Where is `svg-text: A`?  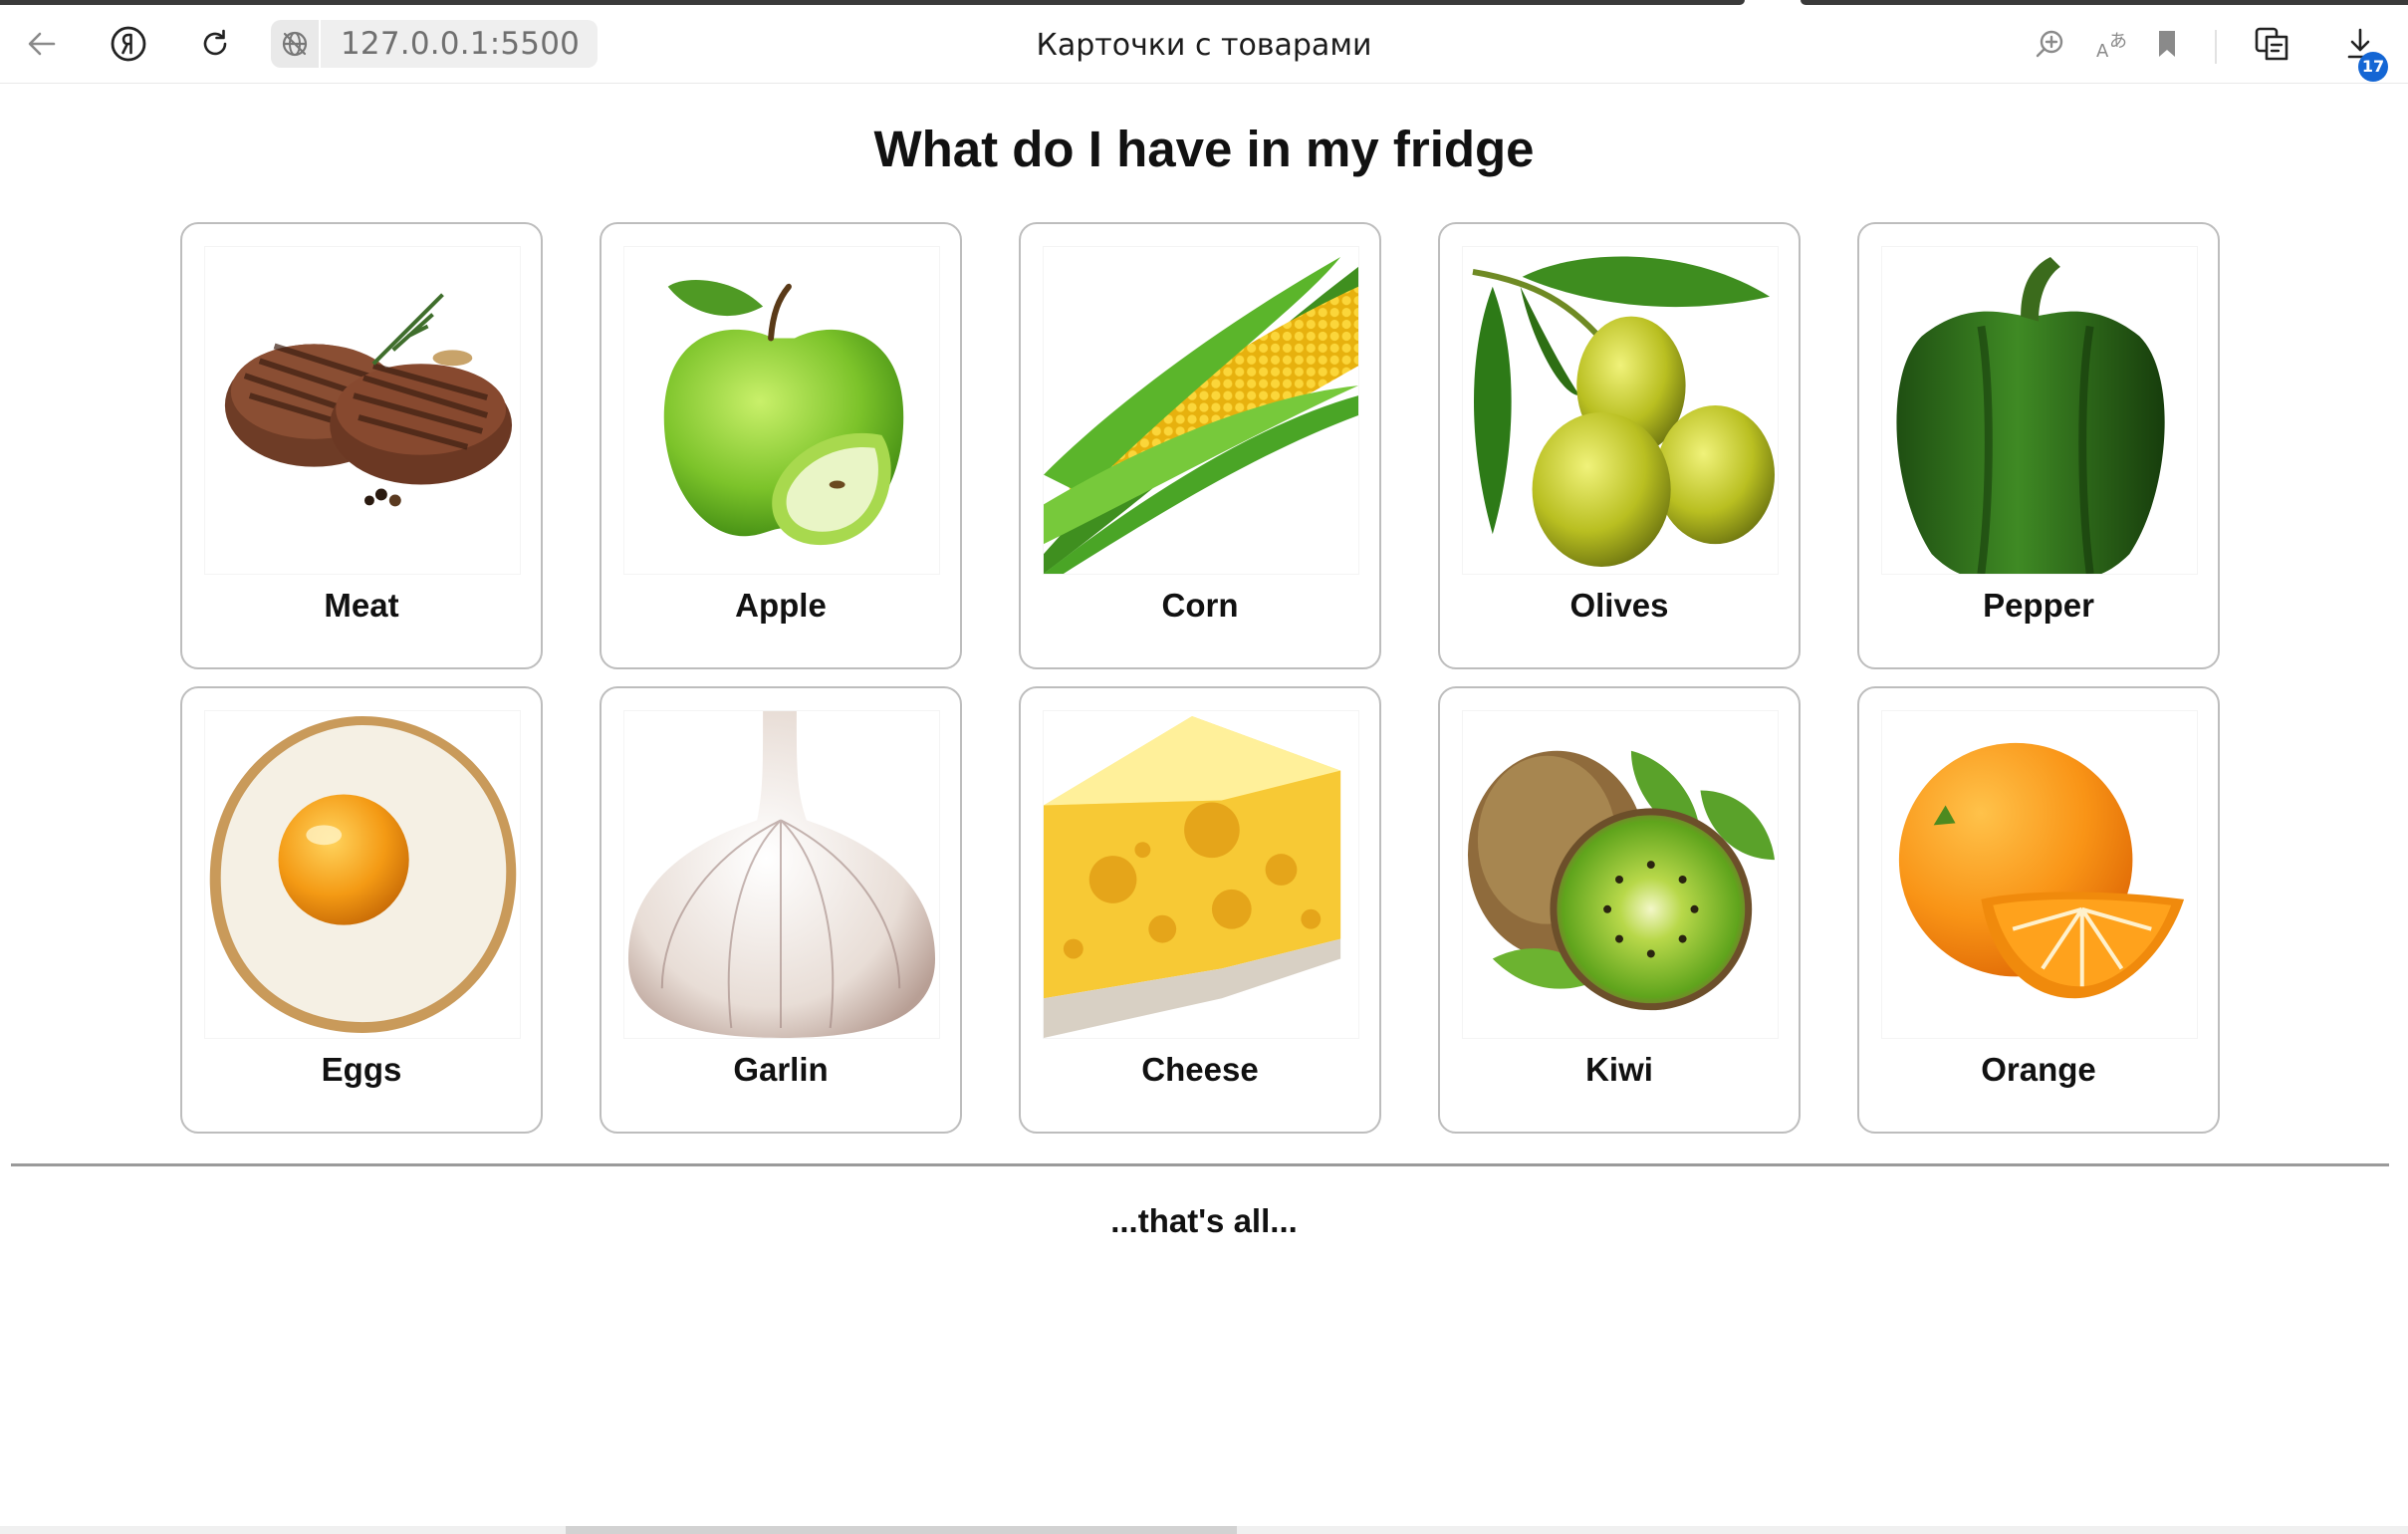 svg-text: A is located at coordinates (2102, 51).